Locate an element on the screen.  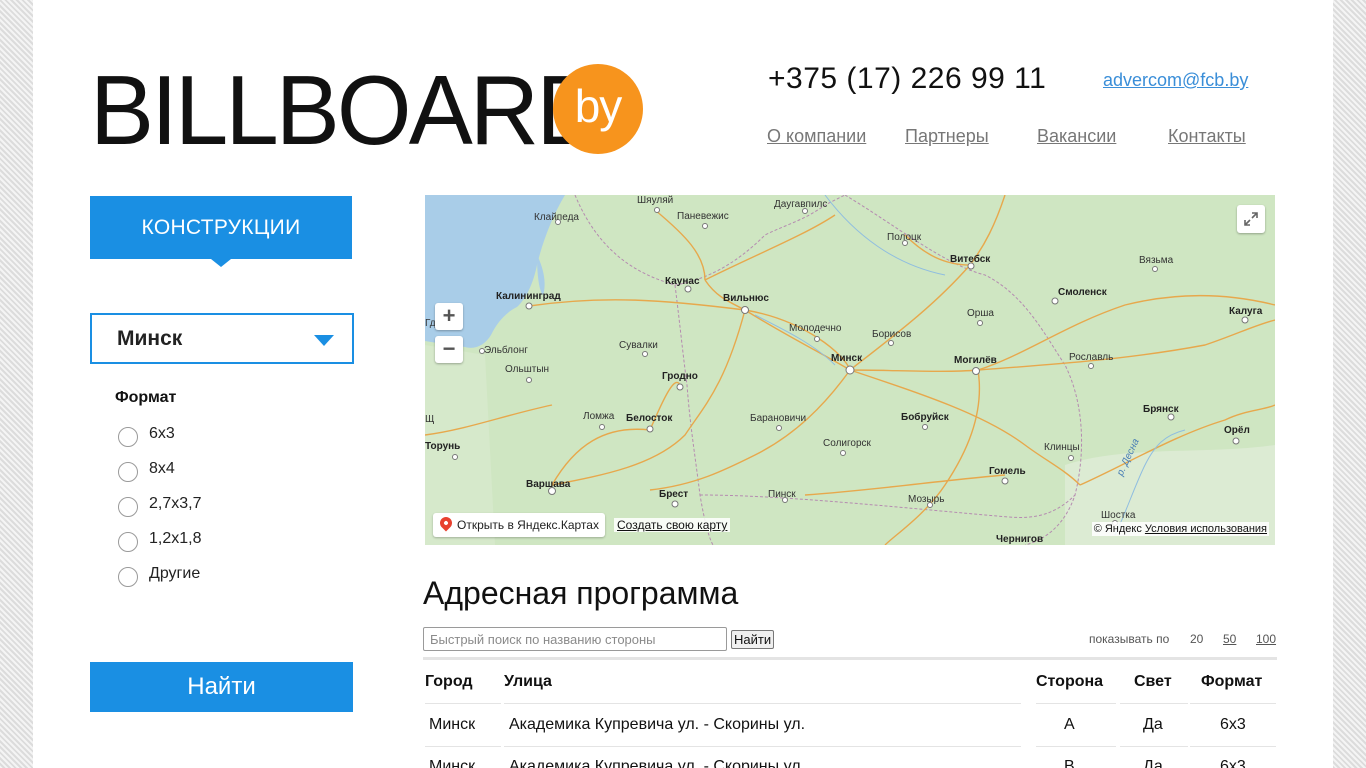
map-city-label: Белосток is located at coordinates (649, 418).